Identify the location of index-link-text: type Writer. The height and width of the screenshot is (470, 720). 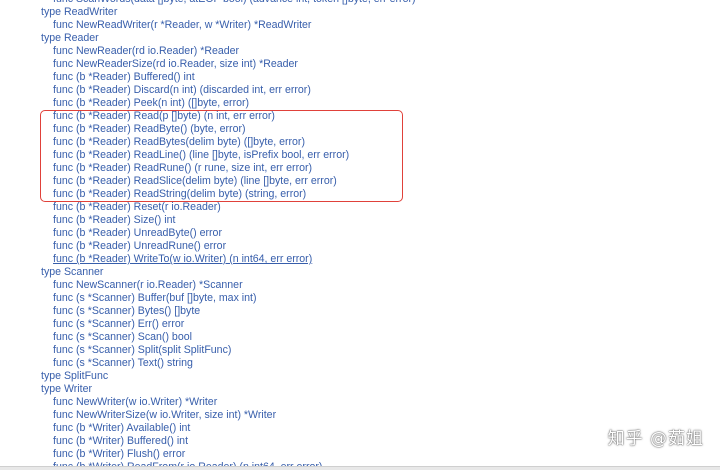
(67, 389).